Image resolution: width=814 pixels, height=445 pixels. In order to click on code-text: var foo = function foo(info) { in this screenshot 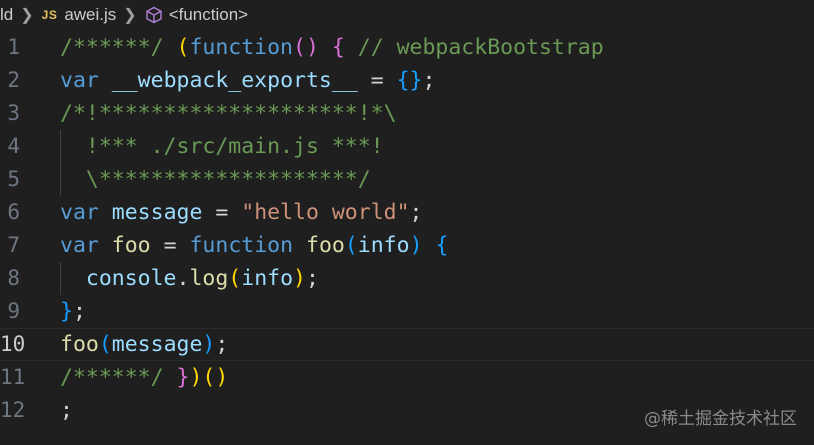, I will do `click(254, 245)`.